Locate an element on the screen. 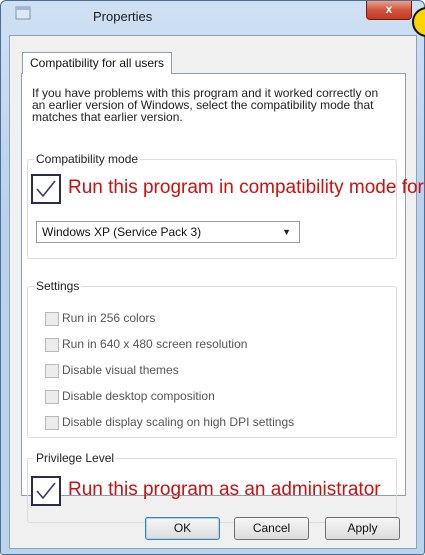 Image resolution: width=425 pixels, height=555 pixels. title-bar: Properties x is located at coordinates (212, 19).